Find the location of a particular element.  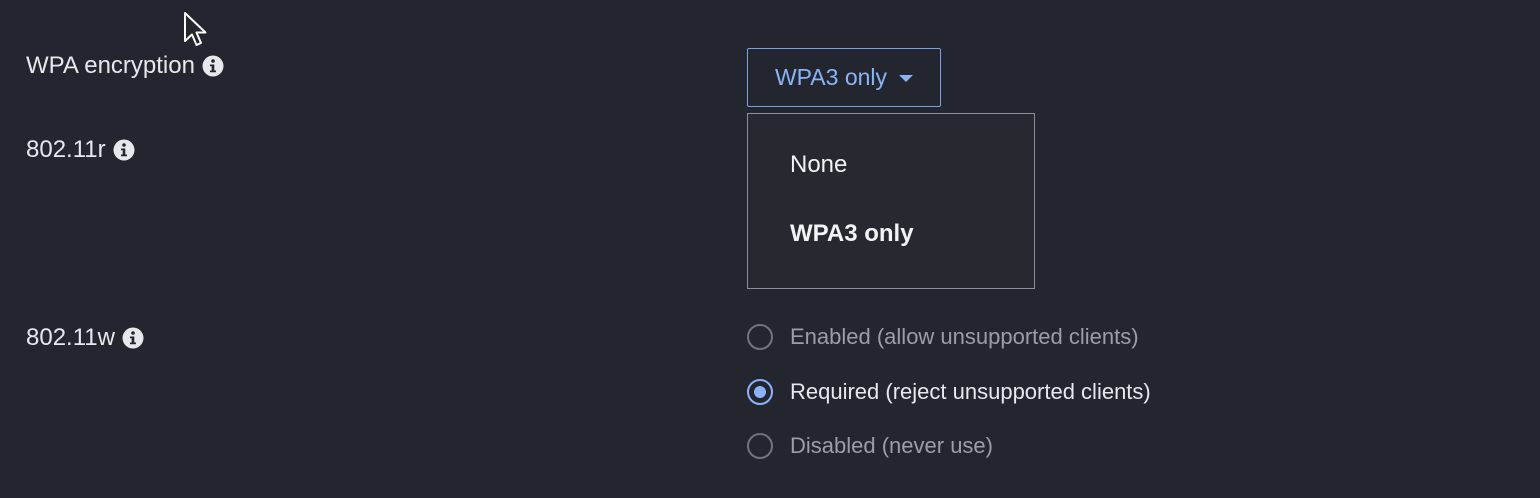

radio-button-required is located at coordinates (760, 392).